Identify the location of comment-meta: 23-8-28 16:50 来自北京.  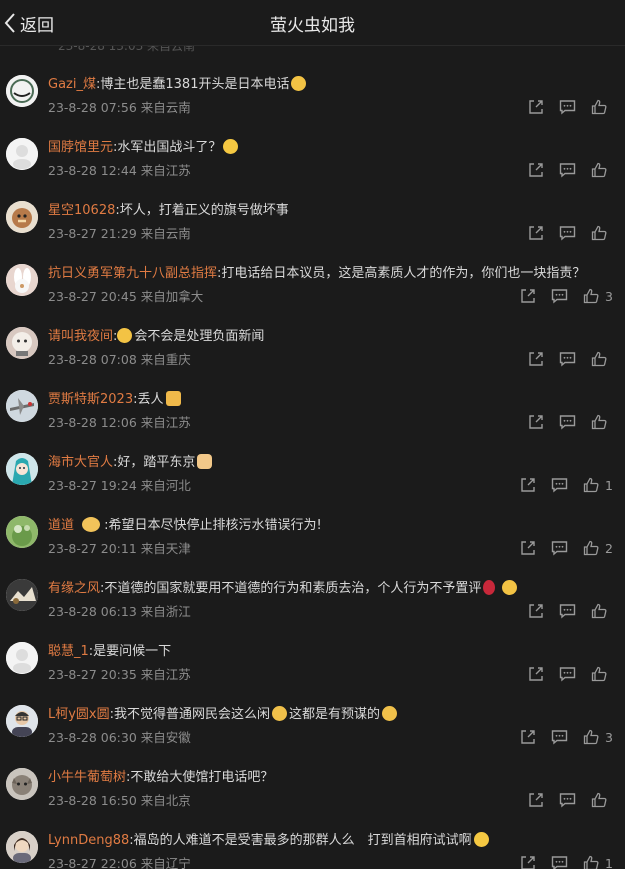
(119, 799).